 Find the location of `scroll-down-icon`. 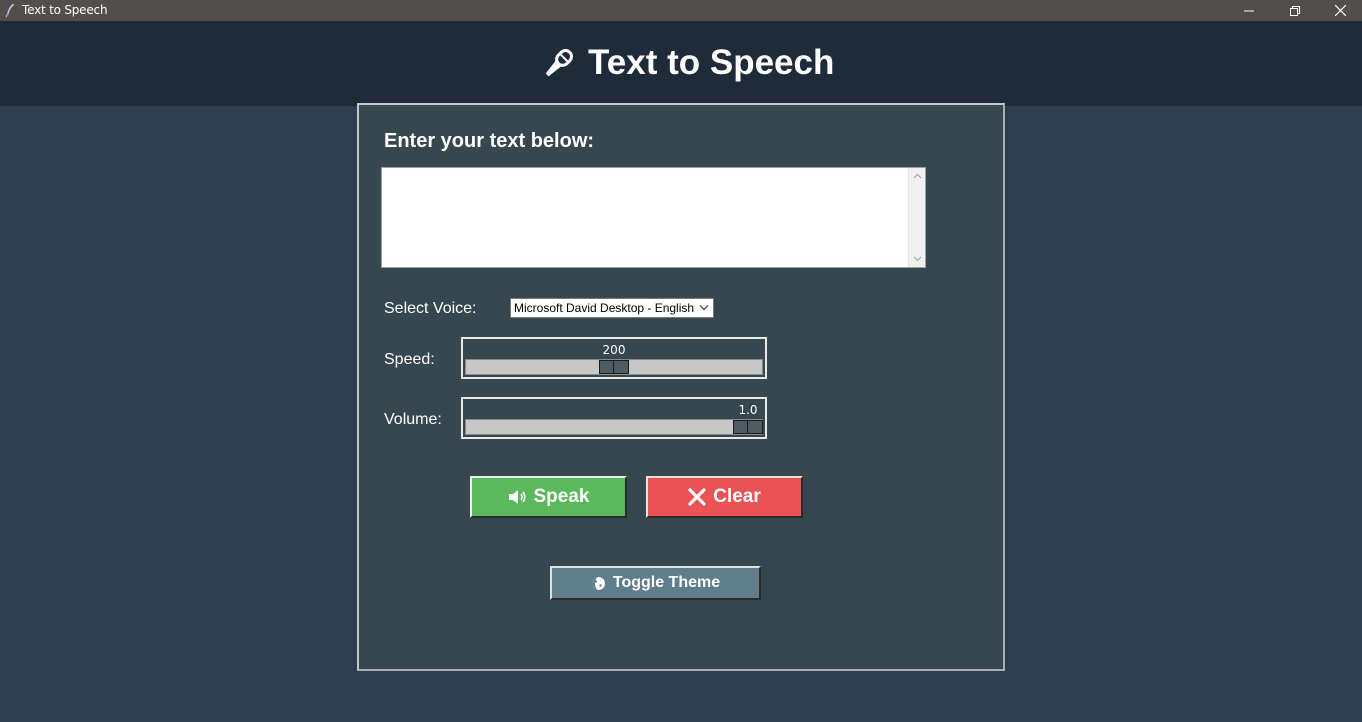

scroll-down-icon is located at coordinates (917, 259).